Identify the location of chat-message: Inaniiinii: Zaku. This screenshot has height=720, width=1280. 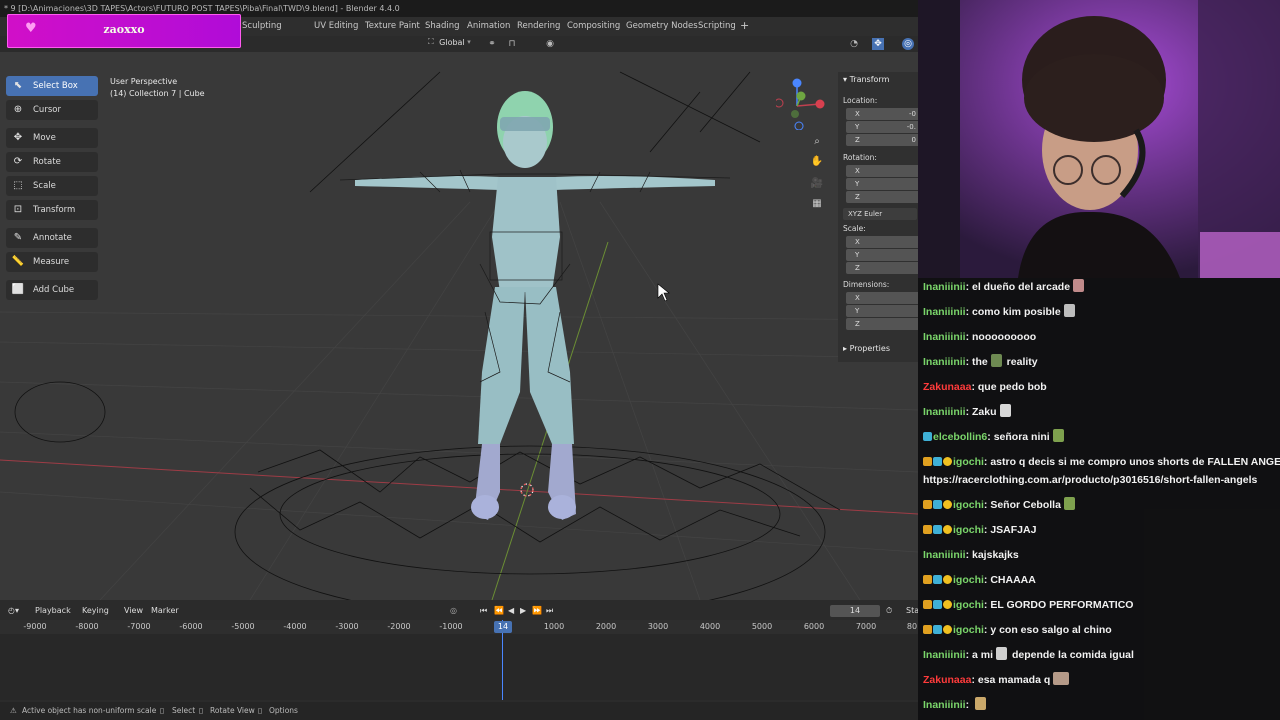
(1099, 412).